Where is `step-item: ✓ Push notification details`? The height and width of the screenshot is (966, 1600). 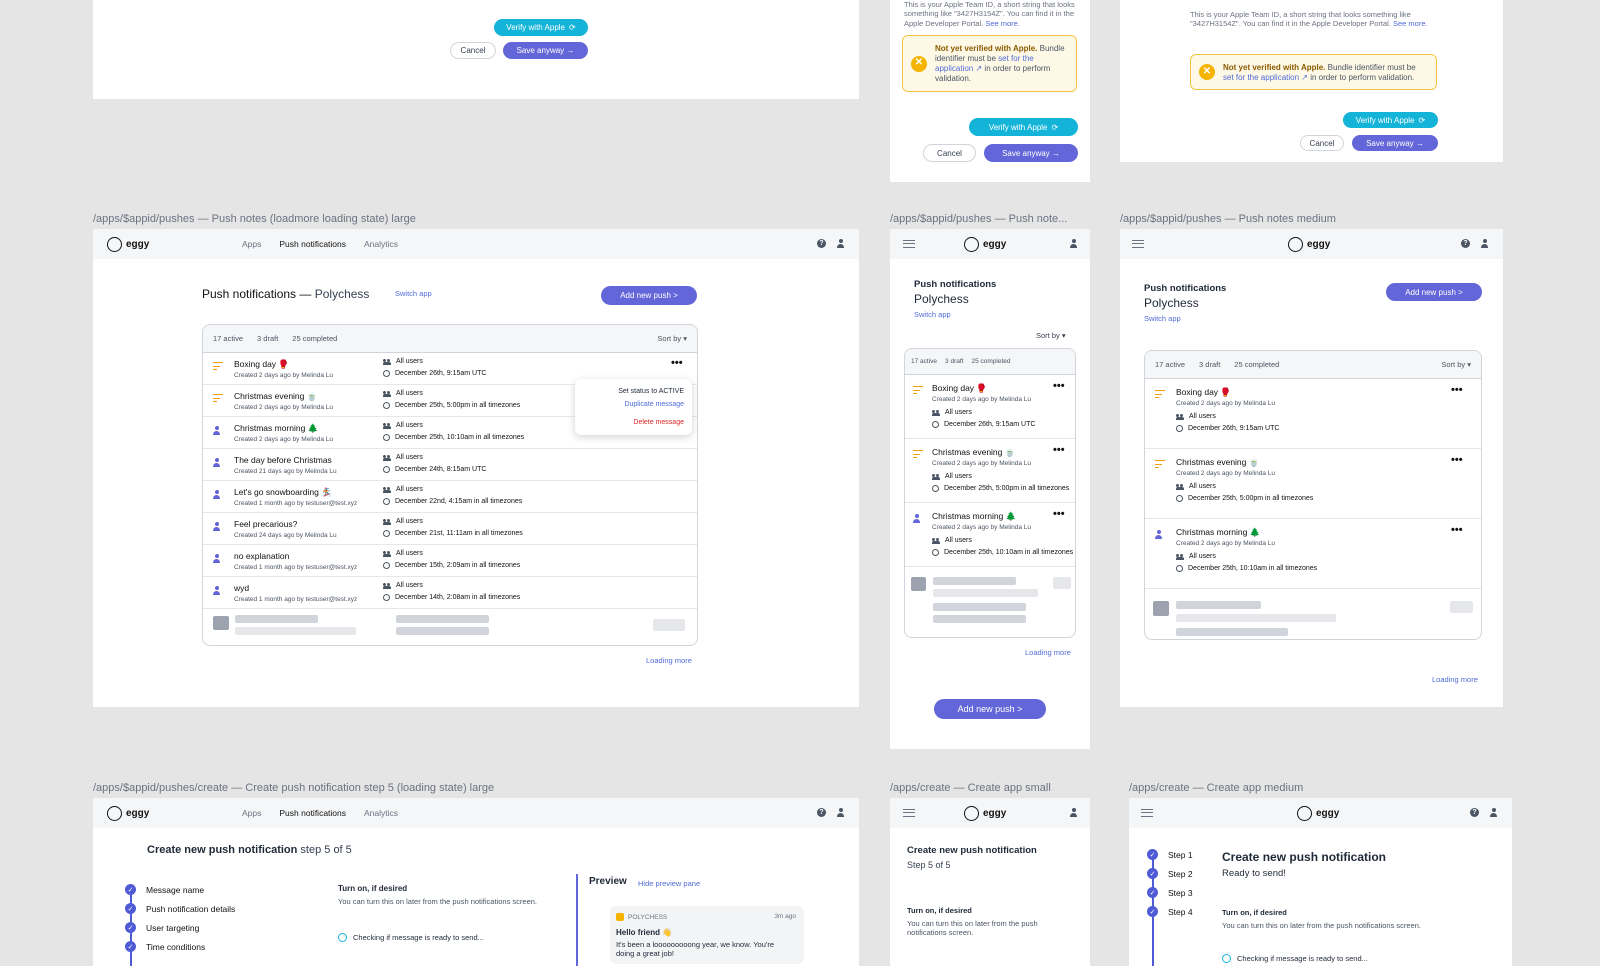
step-item: ✓ Push notification details is located at coordinates (180, 908).